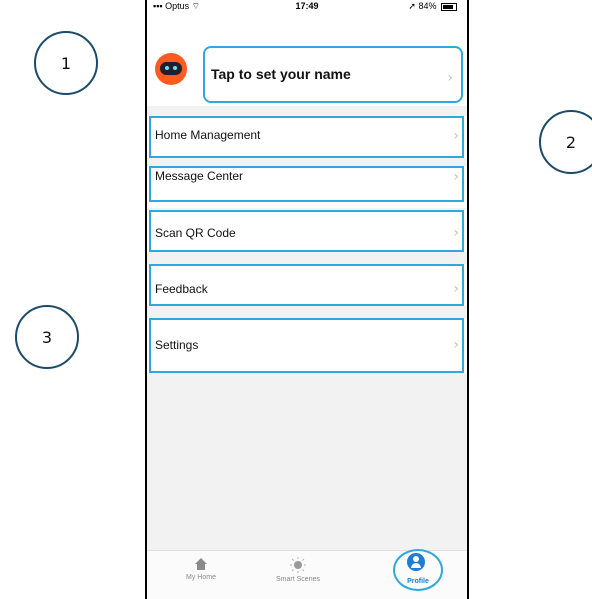 This screenshot has width=592, height=599. I want to click on robot-face-icon, so click(171, 68).